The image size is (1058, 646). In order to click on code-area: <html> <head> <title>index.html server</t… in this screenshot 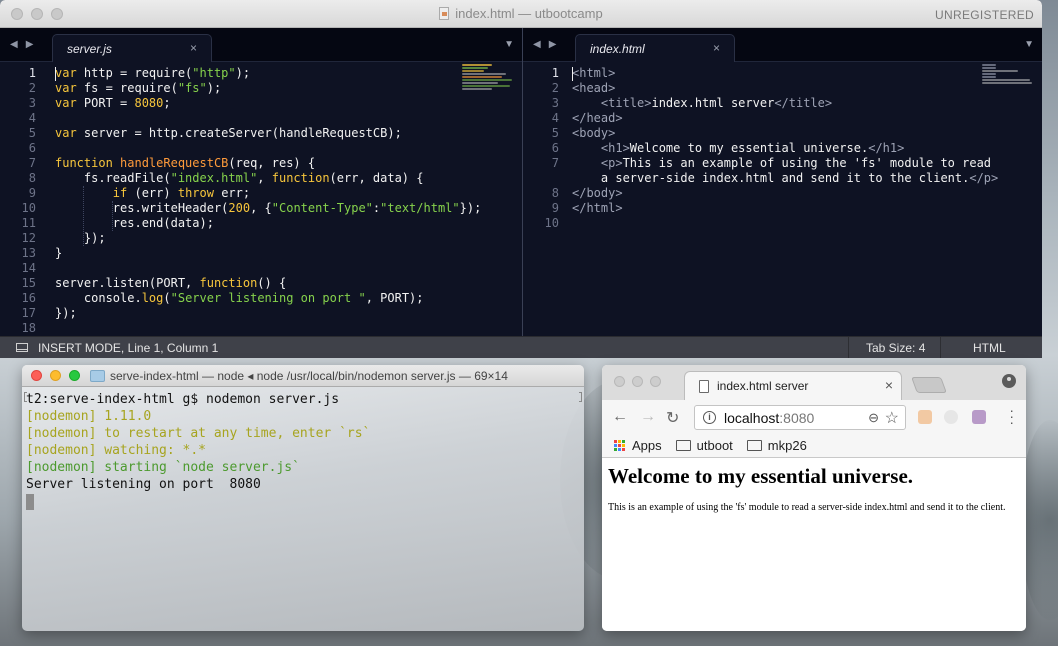, I will do `click(785, 148)`.